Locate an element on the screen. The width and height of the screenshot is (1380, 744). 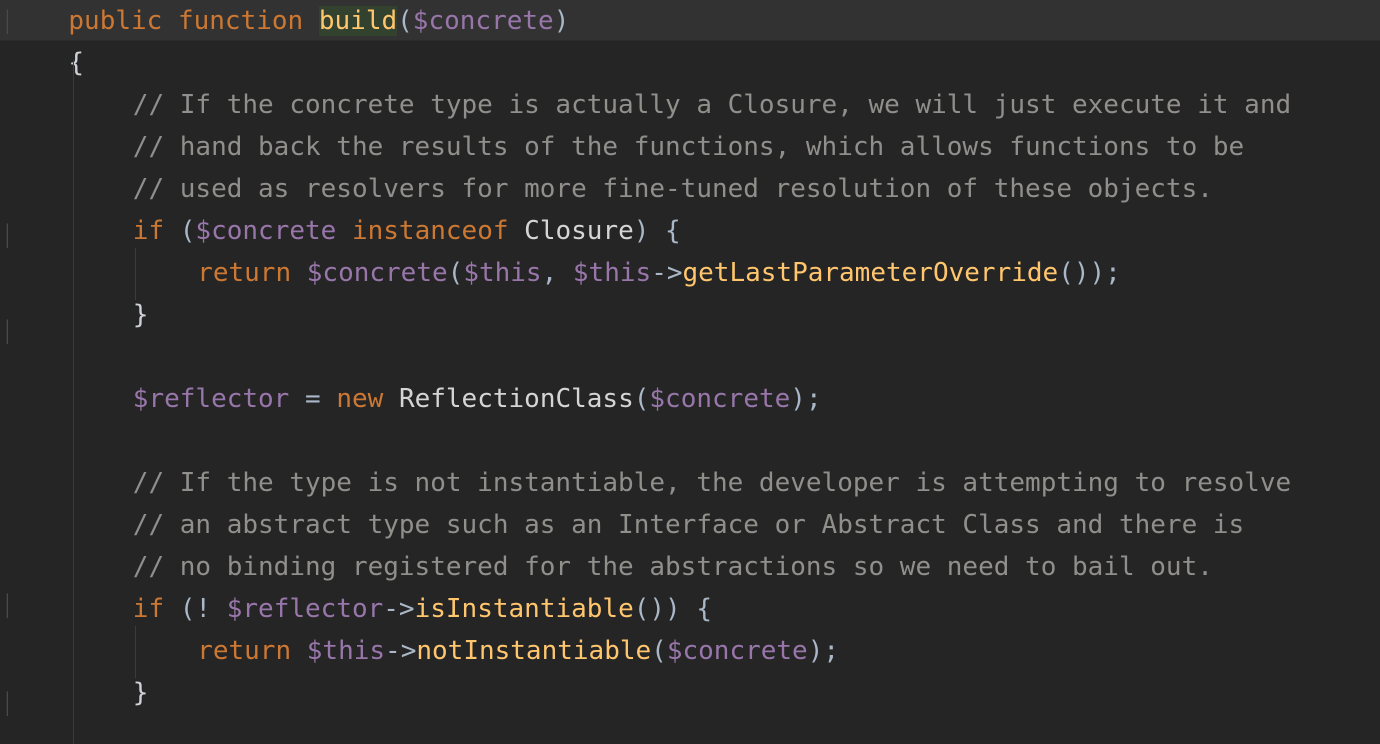
code-token-fn: getLastParameterOverride is located at coordinates (870, 273).